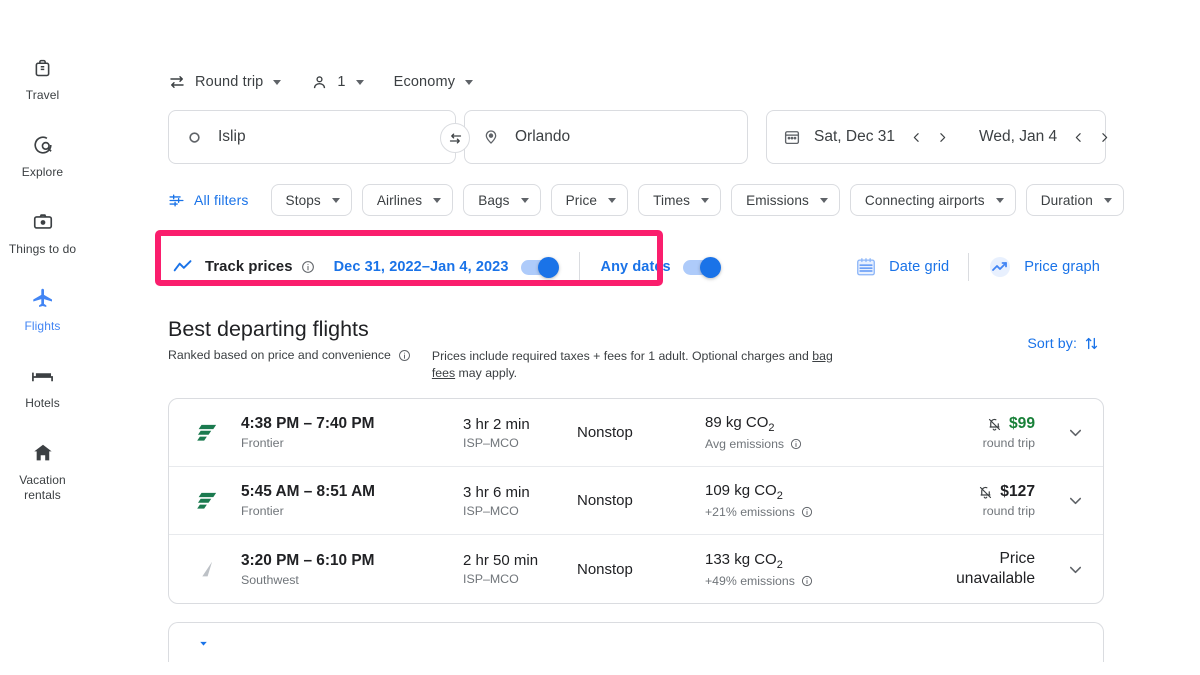  What do you see at coordinates (962, 492) in the screenshot?
I see `price-row: $127` at bounding box center [962, 492].